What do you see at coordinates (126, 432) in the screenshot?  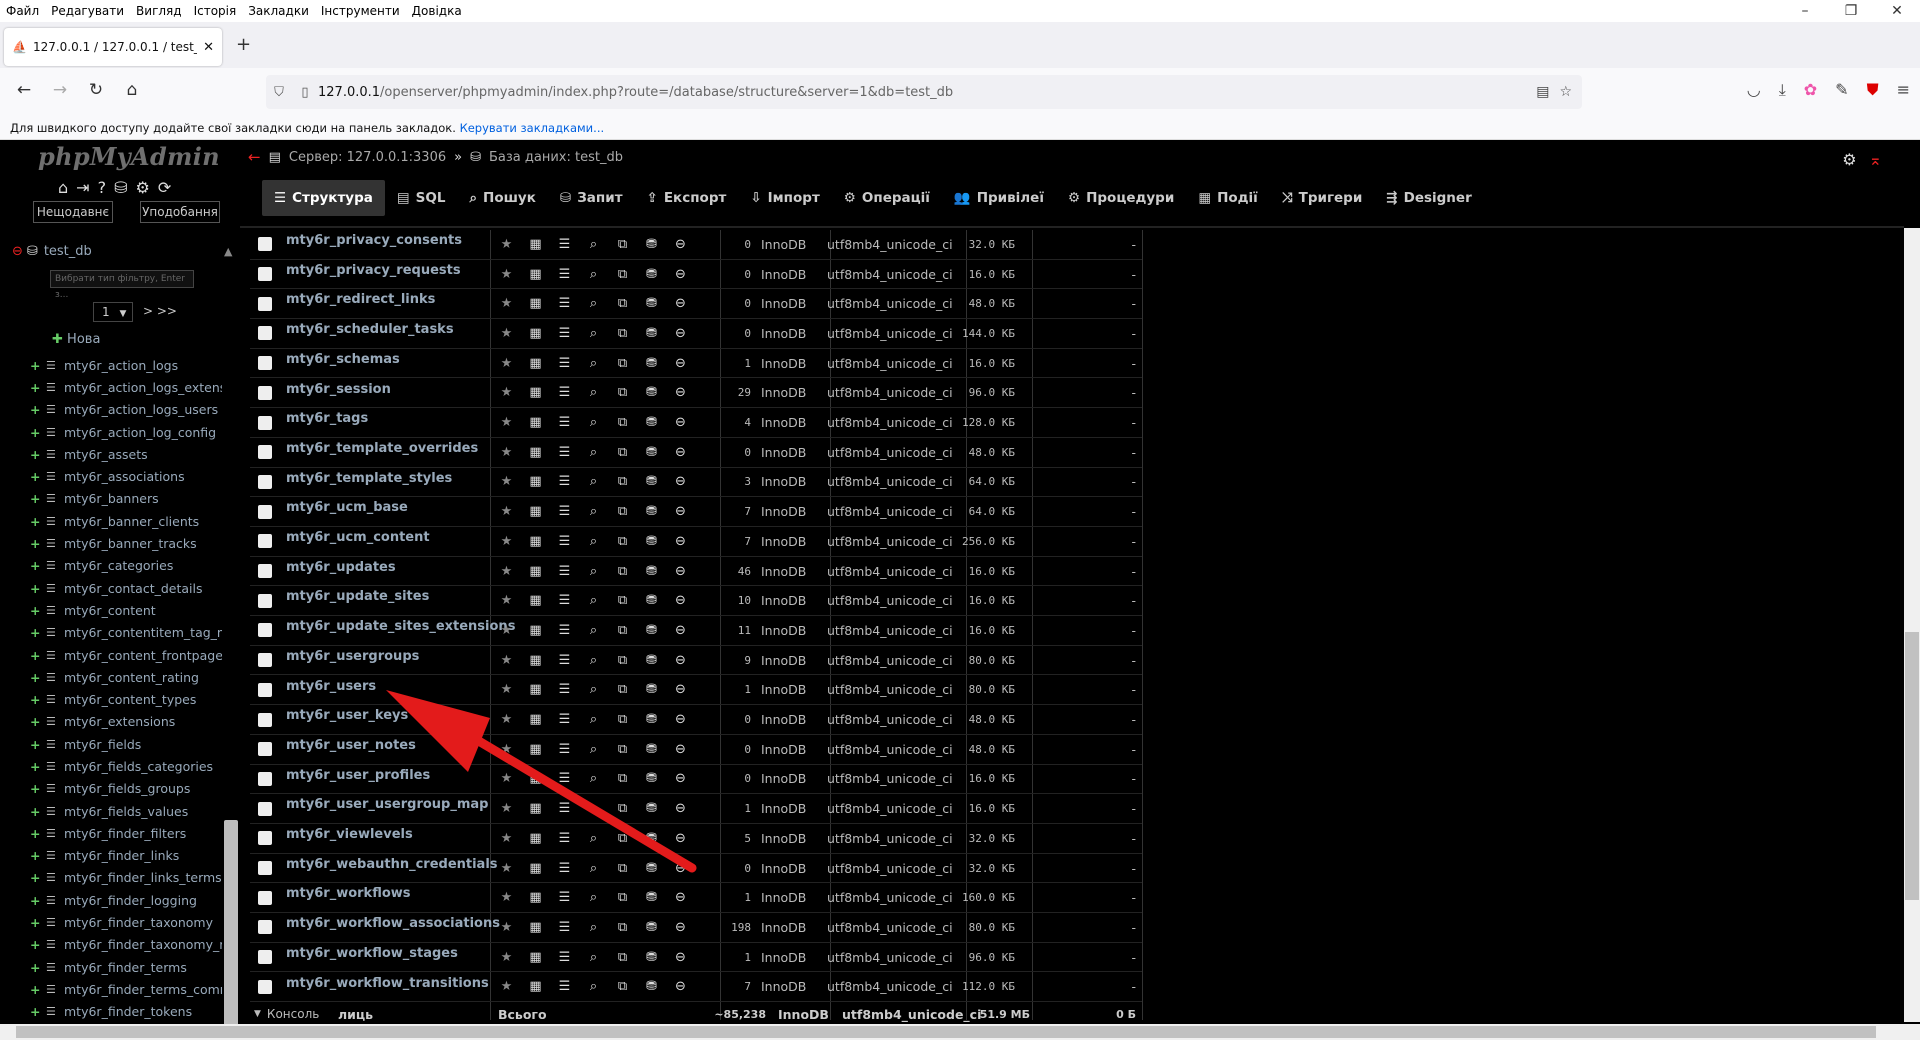 I see `tree-table-item: + ☰ mty6r_action_log_config` at bounding box center [126, 432].